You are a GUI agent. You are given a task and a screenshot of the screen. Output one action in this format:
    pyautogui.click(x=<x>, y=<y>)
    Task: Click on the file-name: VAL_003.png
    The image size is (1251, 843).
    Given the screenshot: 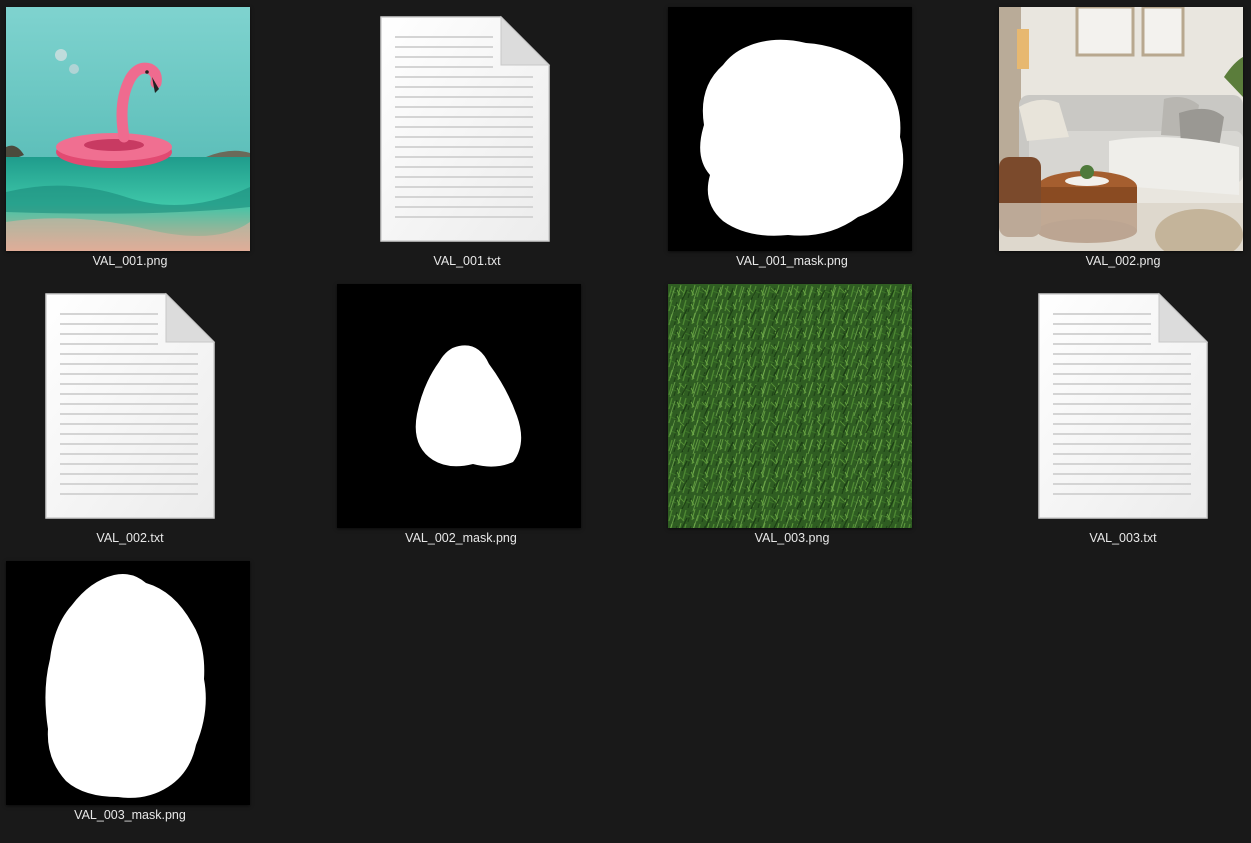 What is the action you would take?
    pyautogui.click(x=792, y=538)
    